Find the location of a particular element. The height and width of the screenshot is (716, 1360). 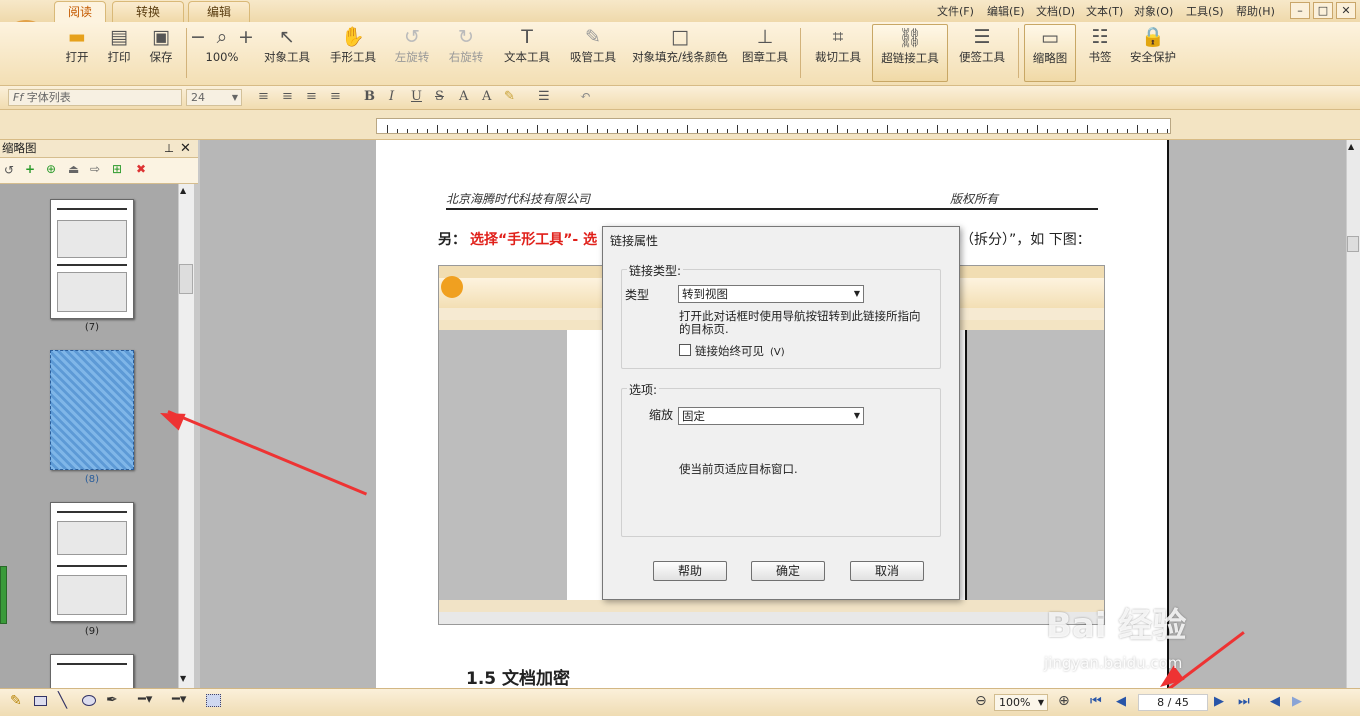

add-page-icon: + is located at coordinates (30, 169).